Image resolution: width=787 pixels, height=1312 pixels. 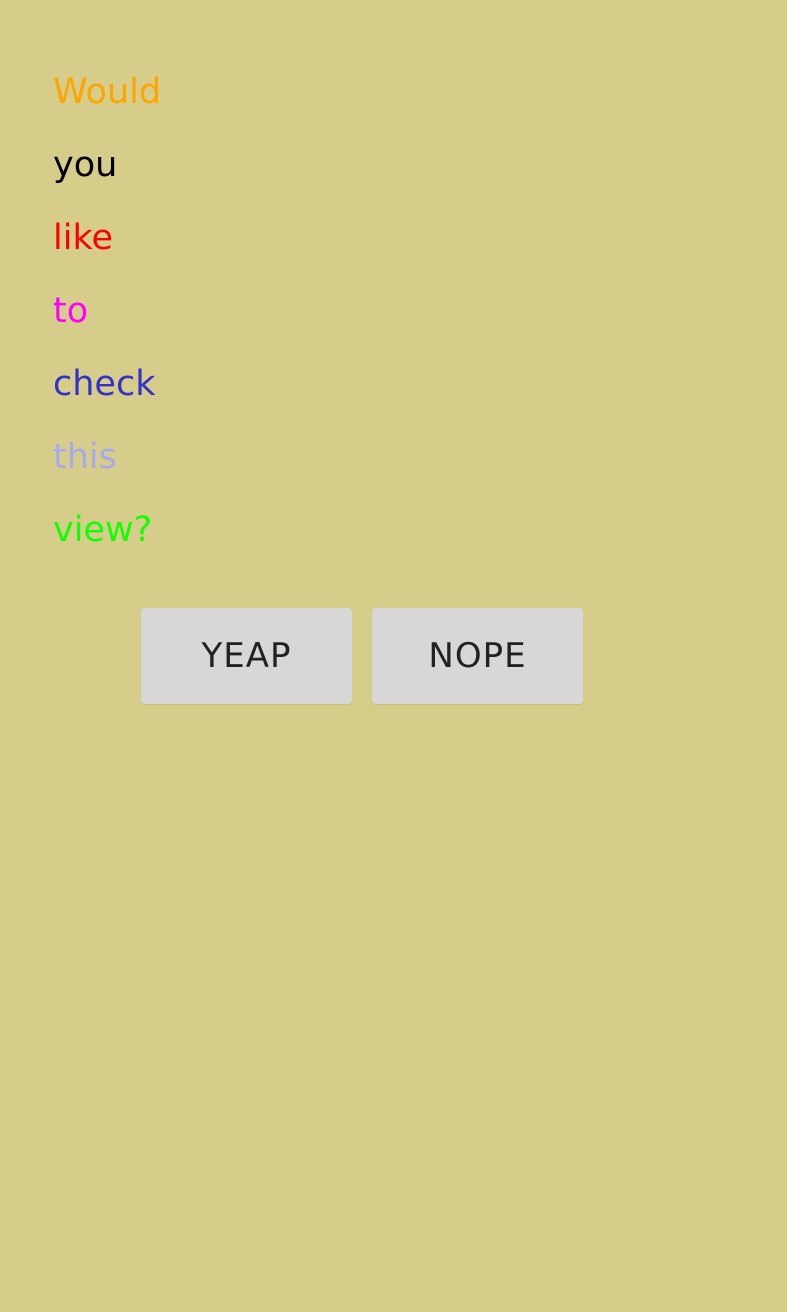 What do you see at coordinates (71, 311) in the screenshot?
I see `question-word: to` at bounding box center [71, 311].